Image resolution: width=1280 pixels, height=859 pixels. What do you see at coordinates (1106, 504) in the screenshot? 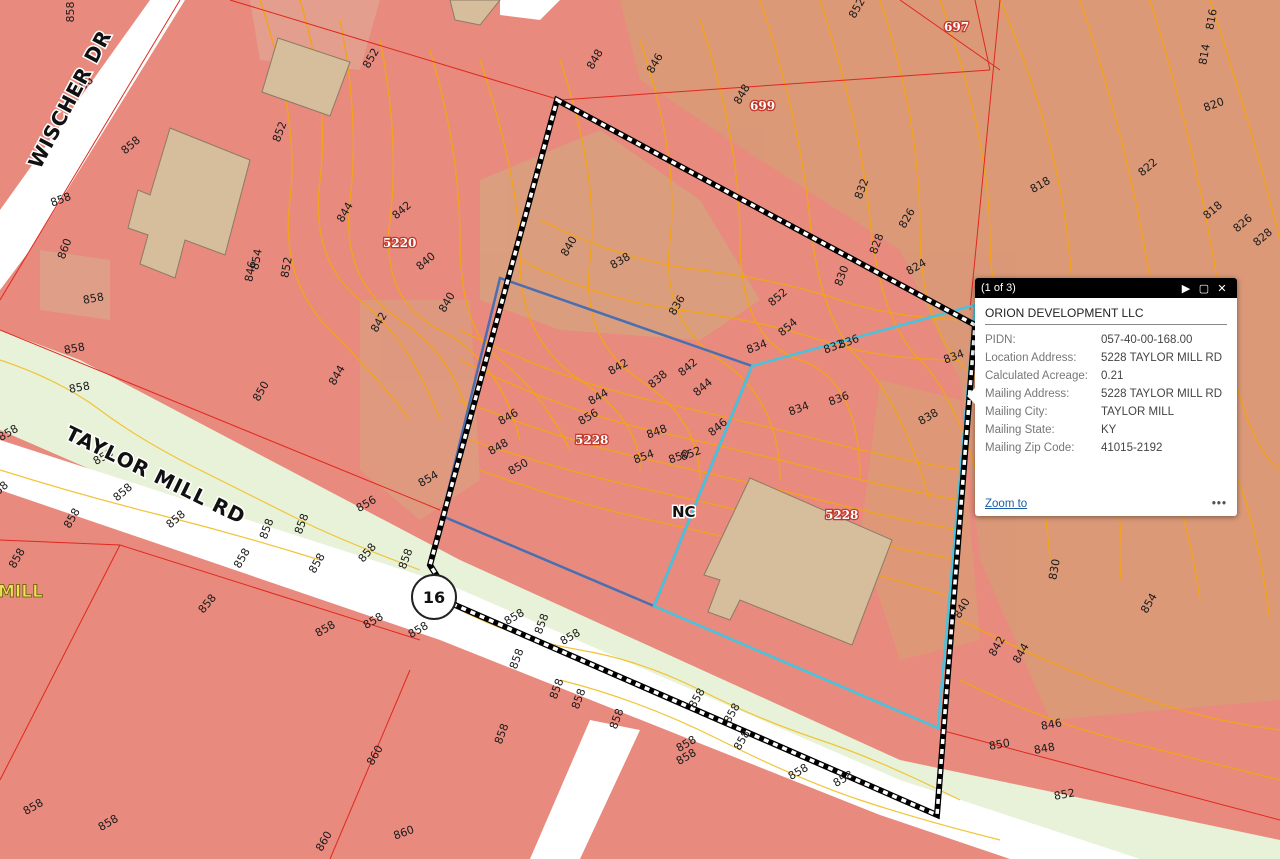
I see `popup-footer: Zoom to •••` at bounding box center [1106, 504].